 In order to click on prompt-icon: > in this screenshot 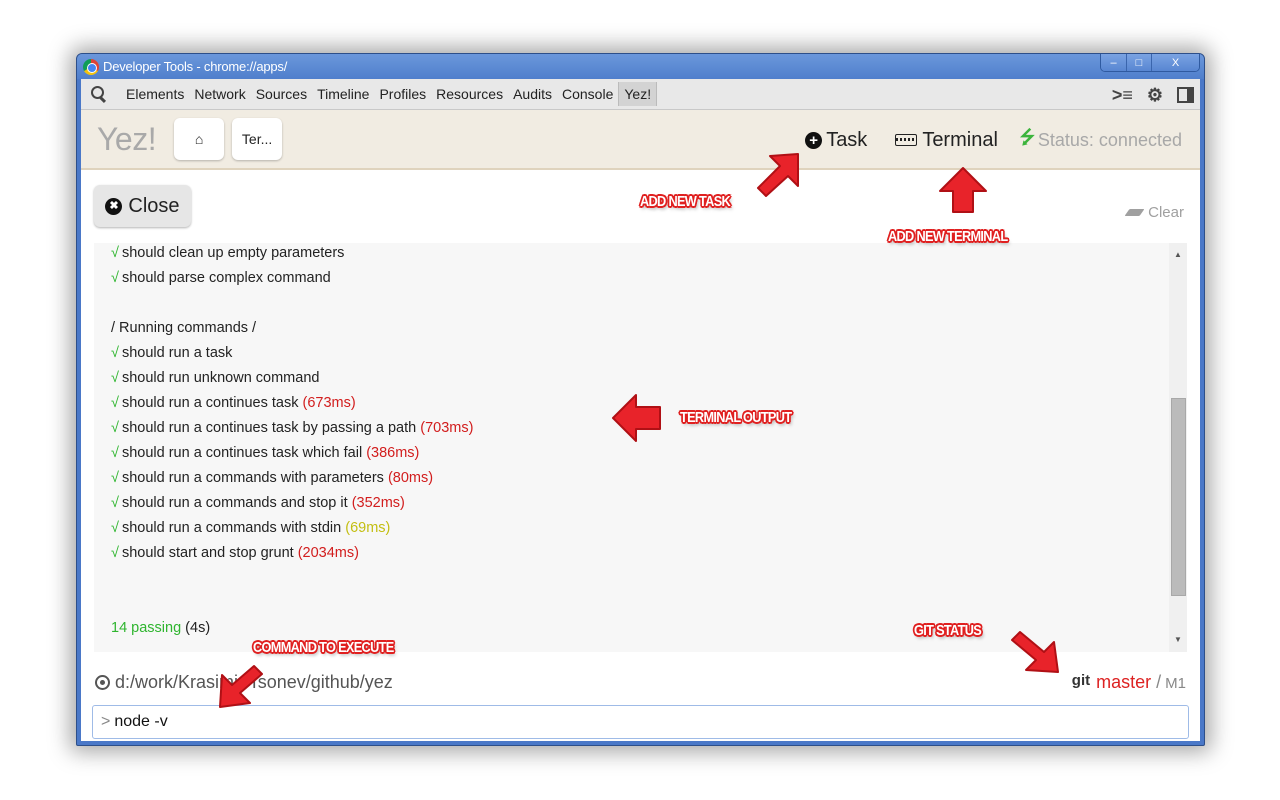, I will do `click(106, 721)`.